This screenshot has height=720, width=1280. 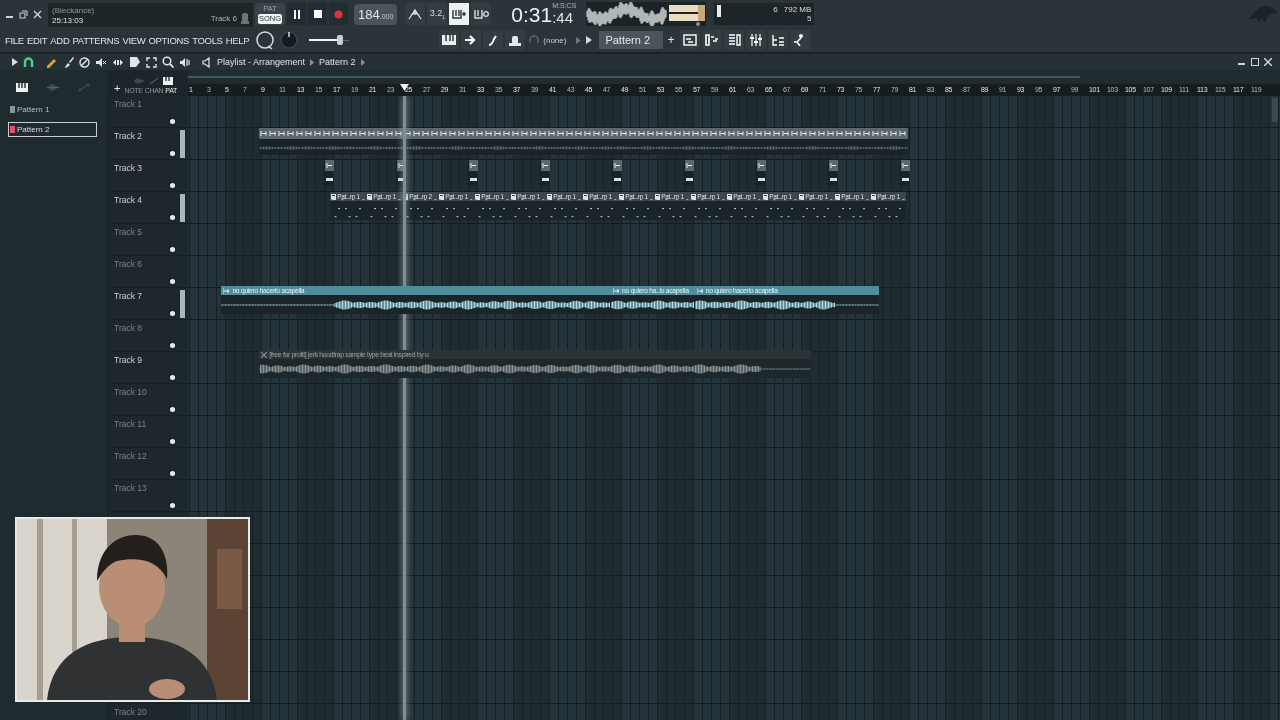 What do you see at coordinates (68, 62) in the screenshot?
I see `brush-icon` at bounding box center [68, 62].